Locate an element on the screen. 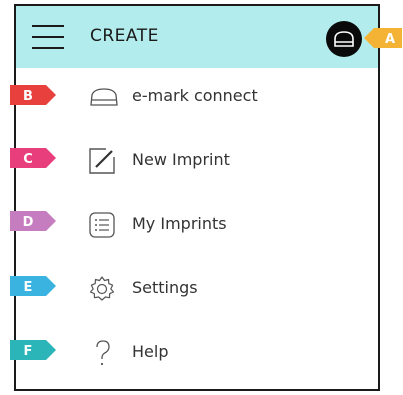 The image size is (403, 395). menu-item-help: Help is located at coordinates (197, 352).